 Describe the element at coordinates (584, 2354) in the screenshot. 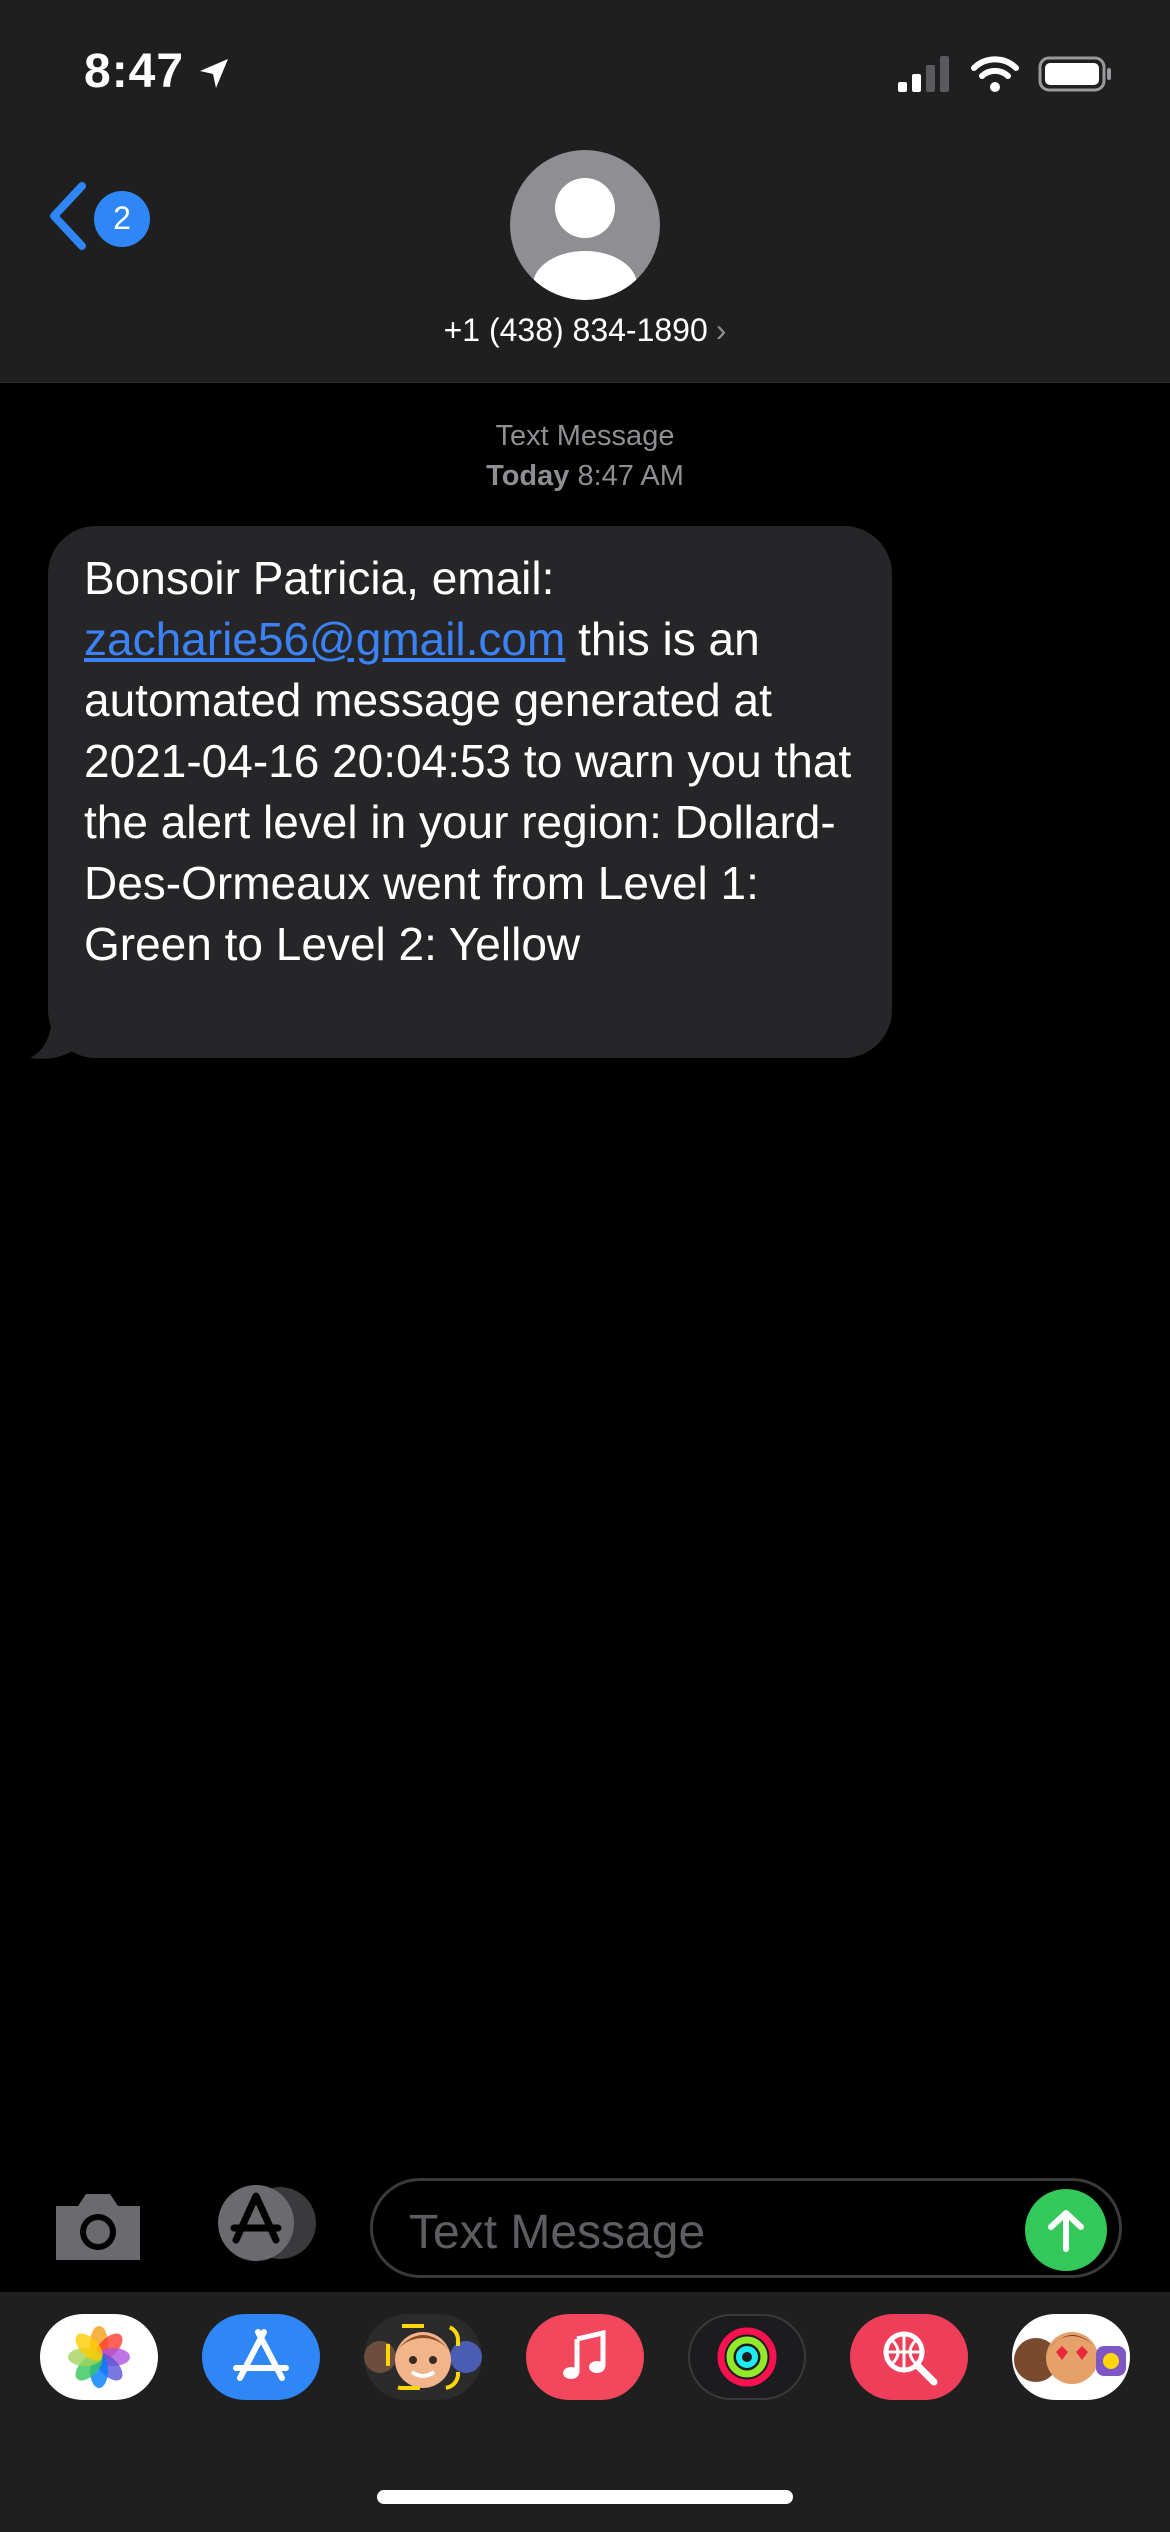

I see `music-note-icon` at that location.